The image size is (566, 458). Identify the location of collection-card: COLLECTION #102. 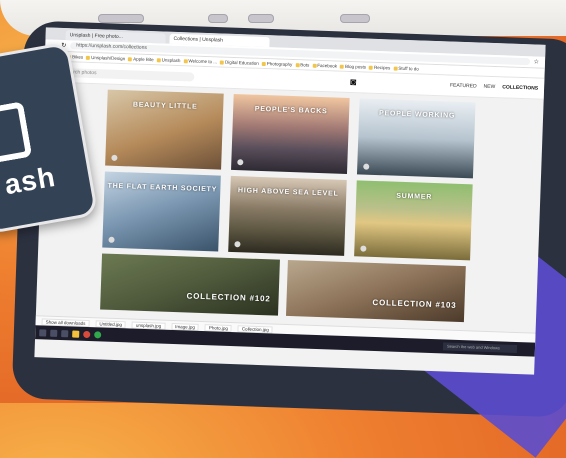
(190, 284).